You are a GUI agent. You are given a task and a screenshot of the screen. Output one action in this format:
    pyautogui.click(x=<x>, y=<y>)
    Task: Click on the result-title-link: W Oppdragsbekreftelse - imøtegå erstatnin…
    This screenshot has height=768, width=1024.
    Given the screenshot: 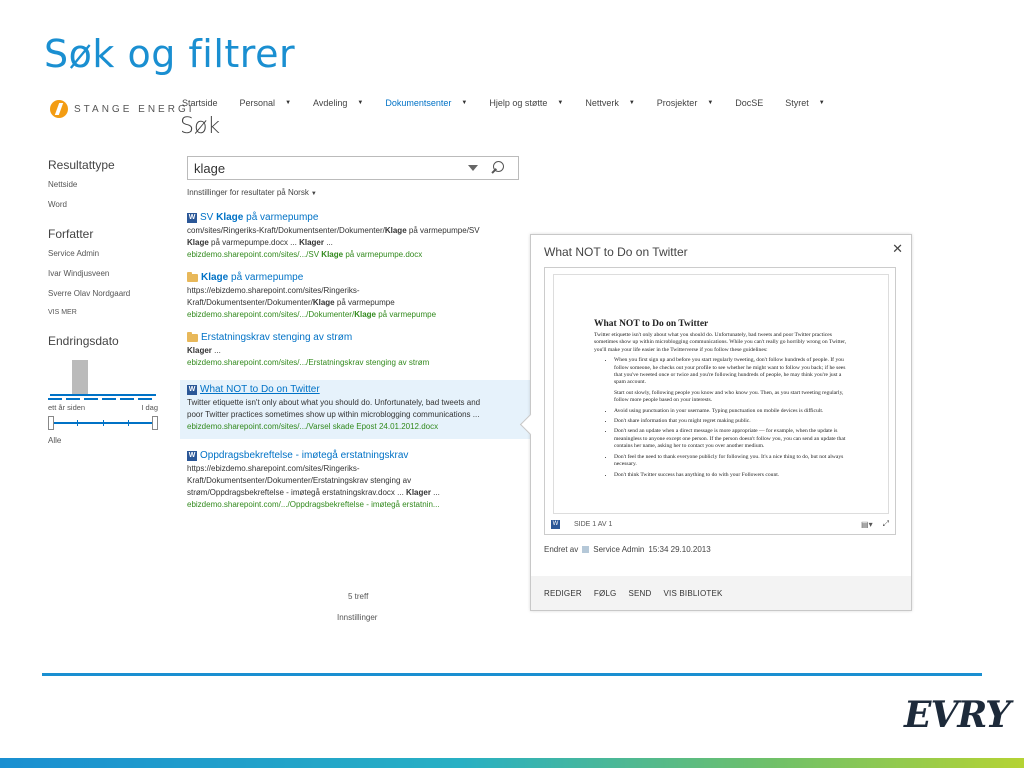 What is the action you would take?
    pyautogui.click(x=355, y=455)
    